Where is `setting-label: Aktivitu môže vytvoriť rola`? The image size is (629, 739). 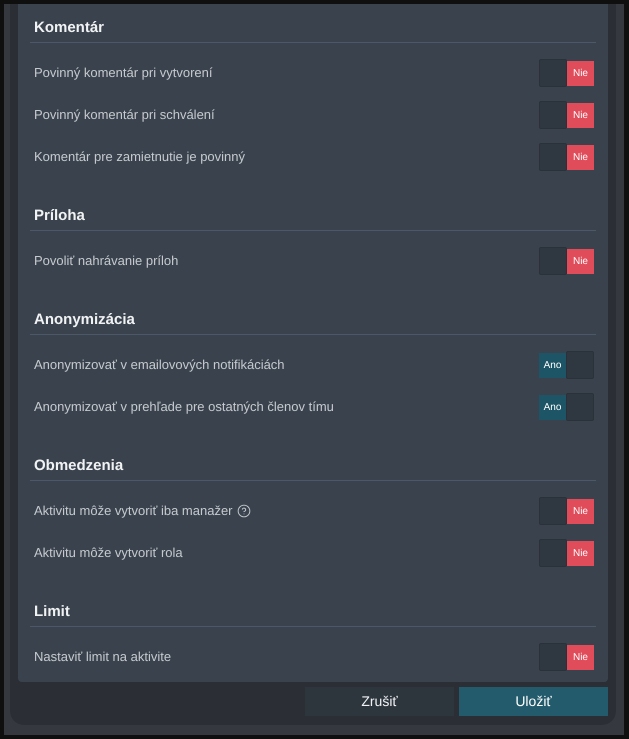 setting-label: Aktivitu môže vytvoriť rola is located at coordinates (108, 553).